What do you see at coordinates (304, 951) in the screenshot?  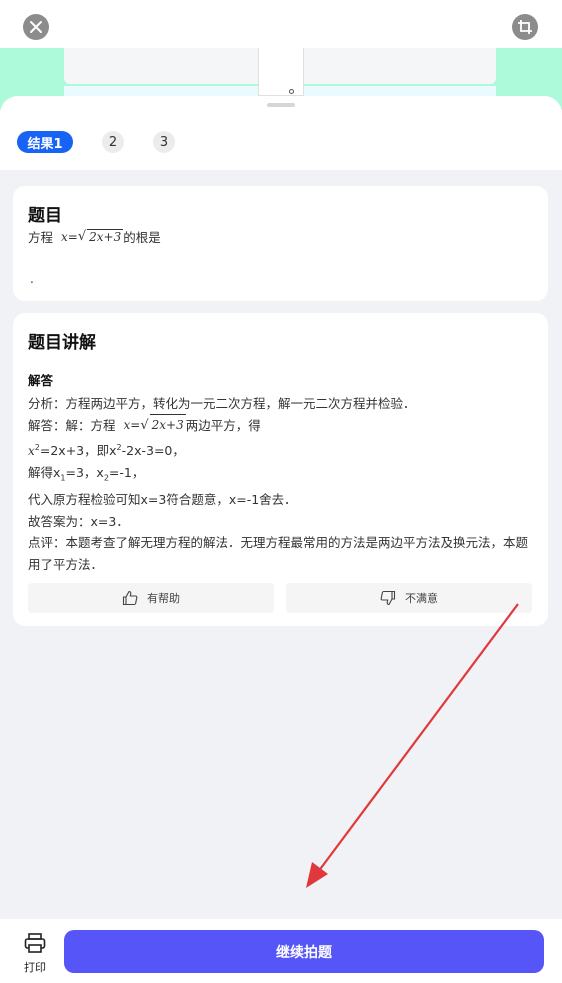 I see `continue-photo-button: 继续拍题` at bounding box center [304, 951].